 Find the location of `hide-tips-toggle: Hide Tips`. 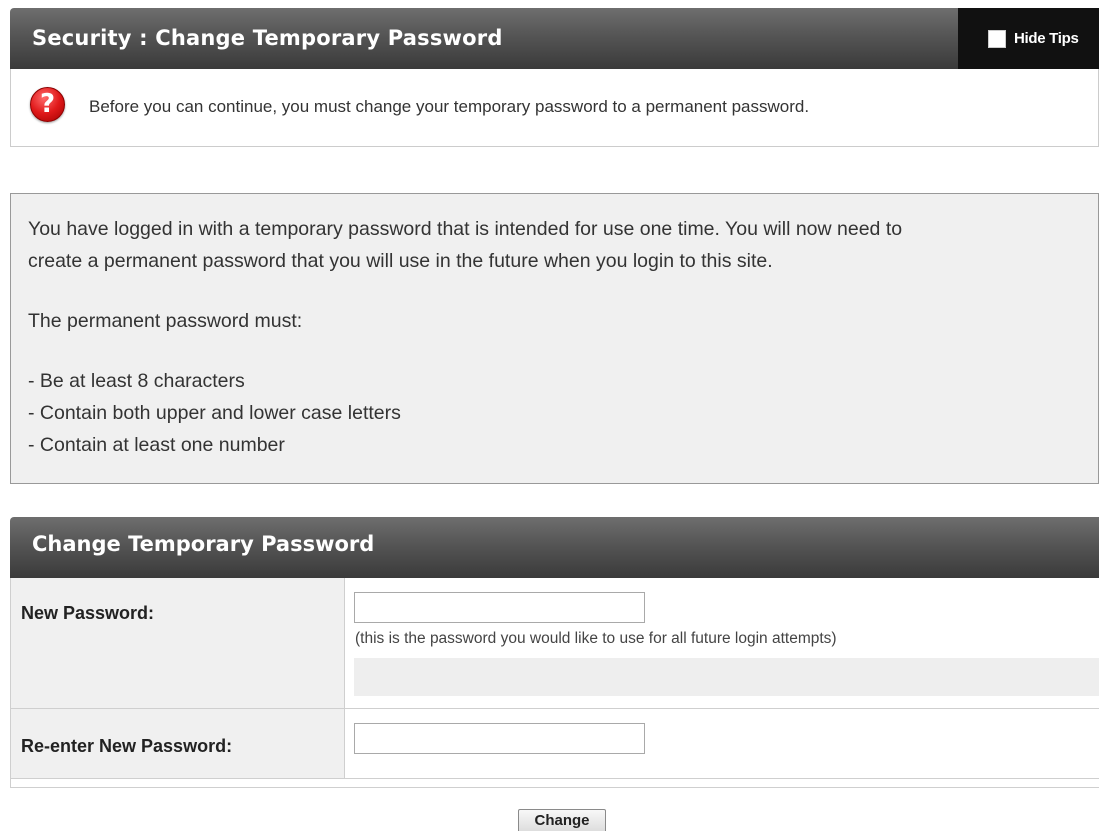

hide-tips-toggle: Hide Tips is located at coordinates (1028, 38).